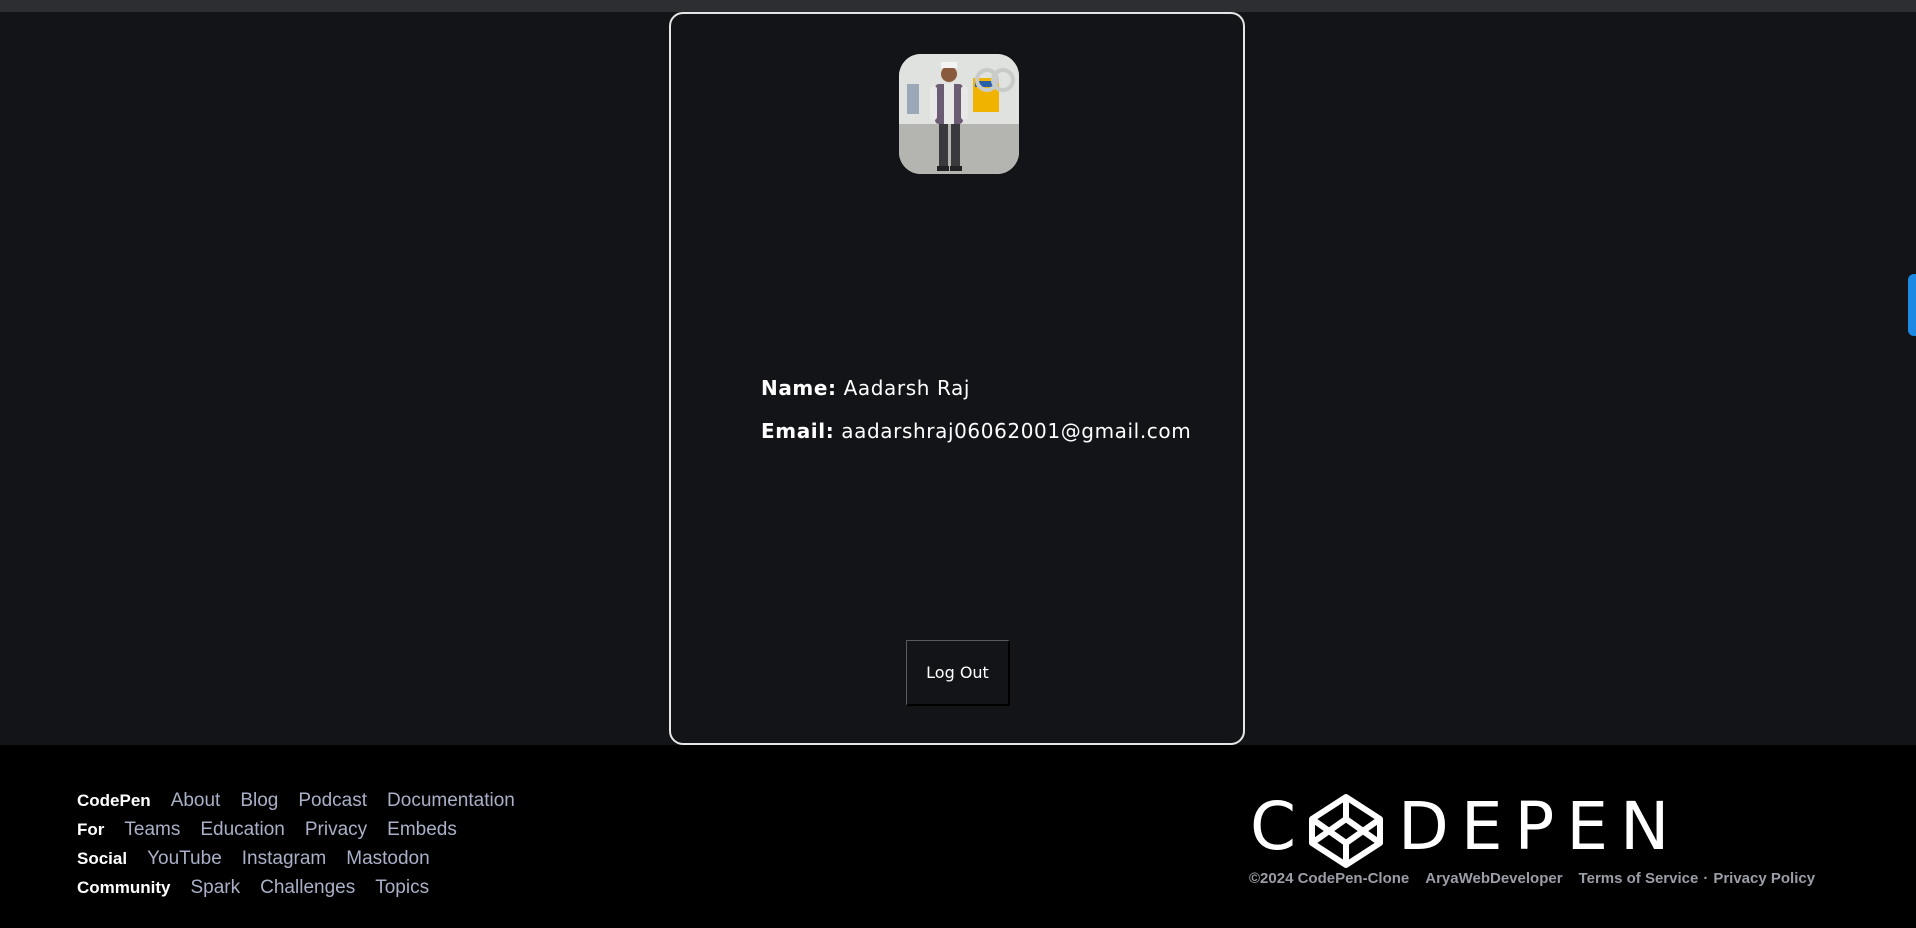 The height and width of the screenshot is (928, 1916). I want to click on footer-link-instagram: Instagram, so click(284, 859).